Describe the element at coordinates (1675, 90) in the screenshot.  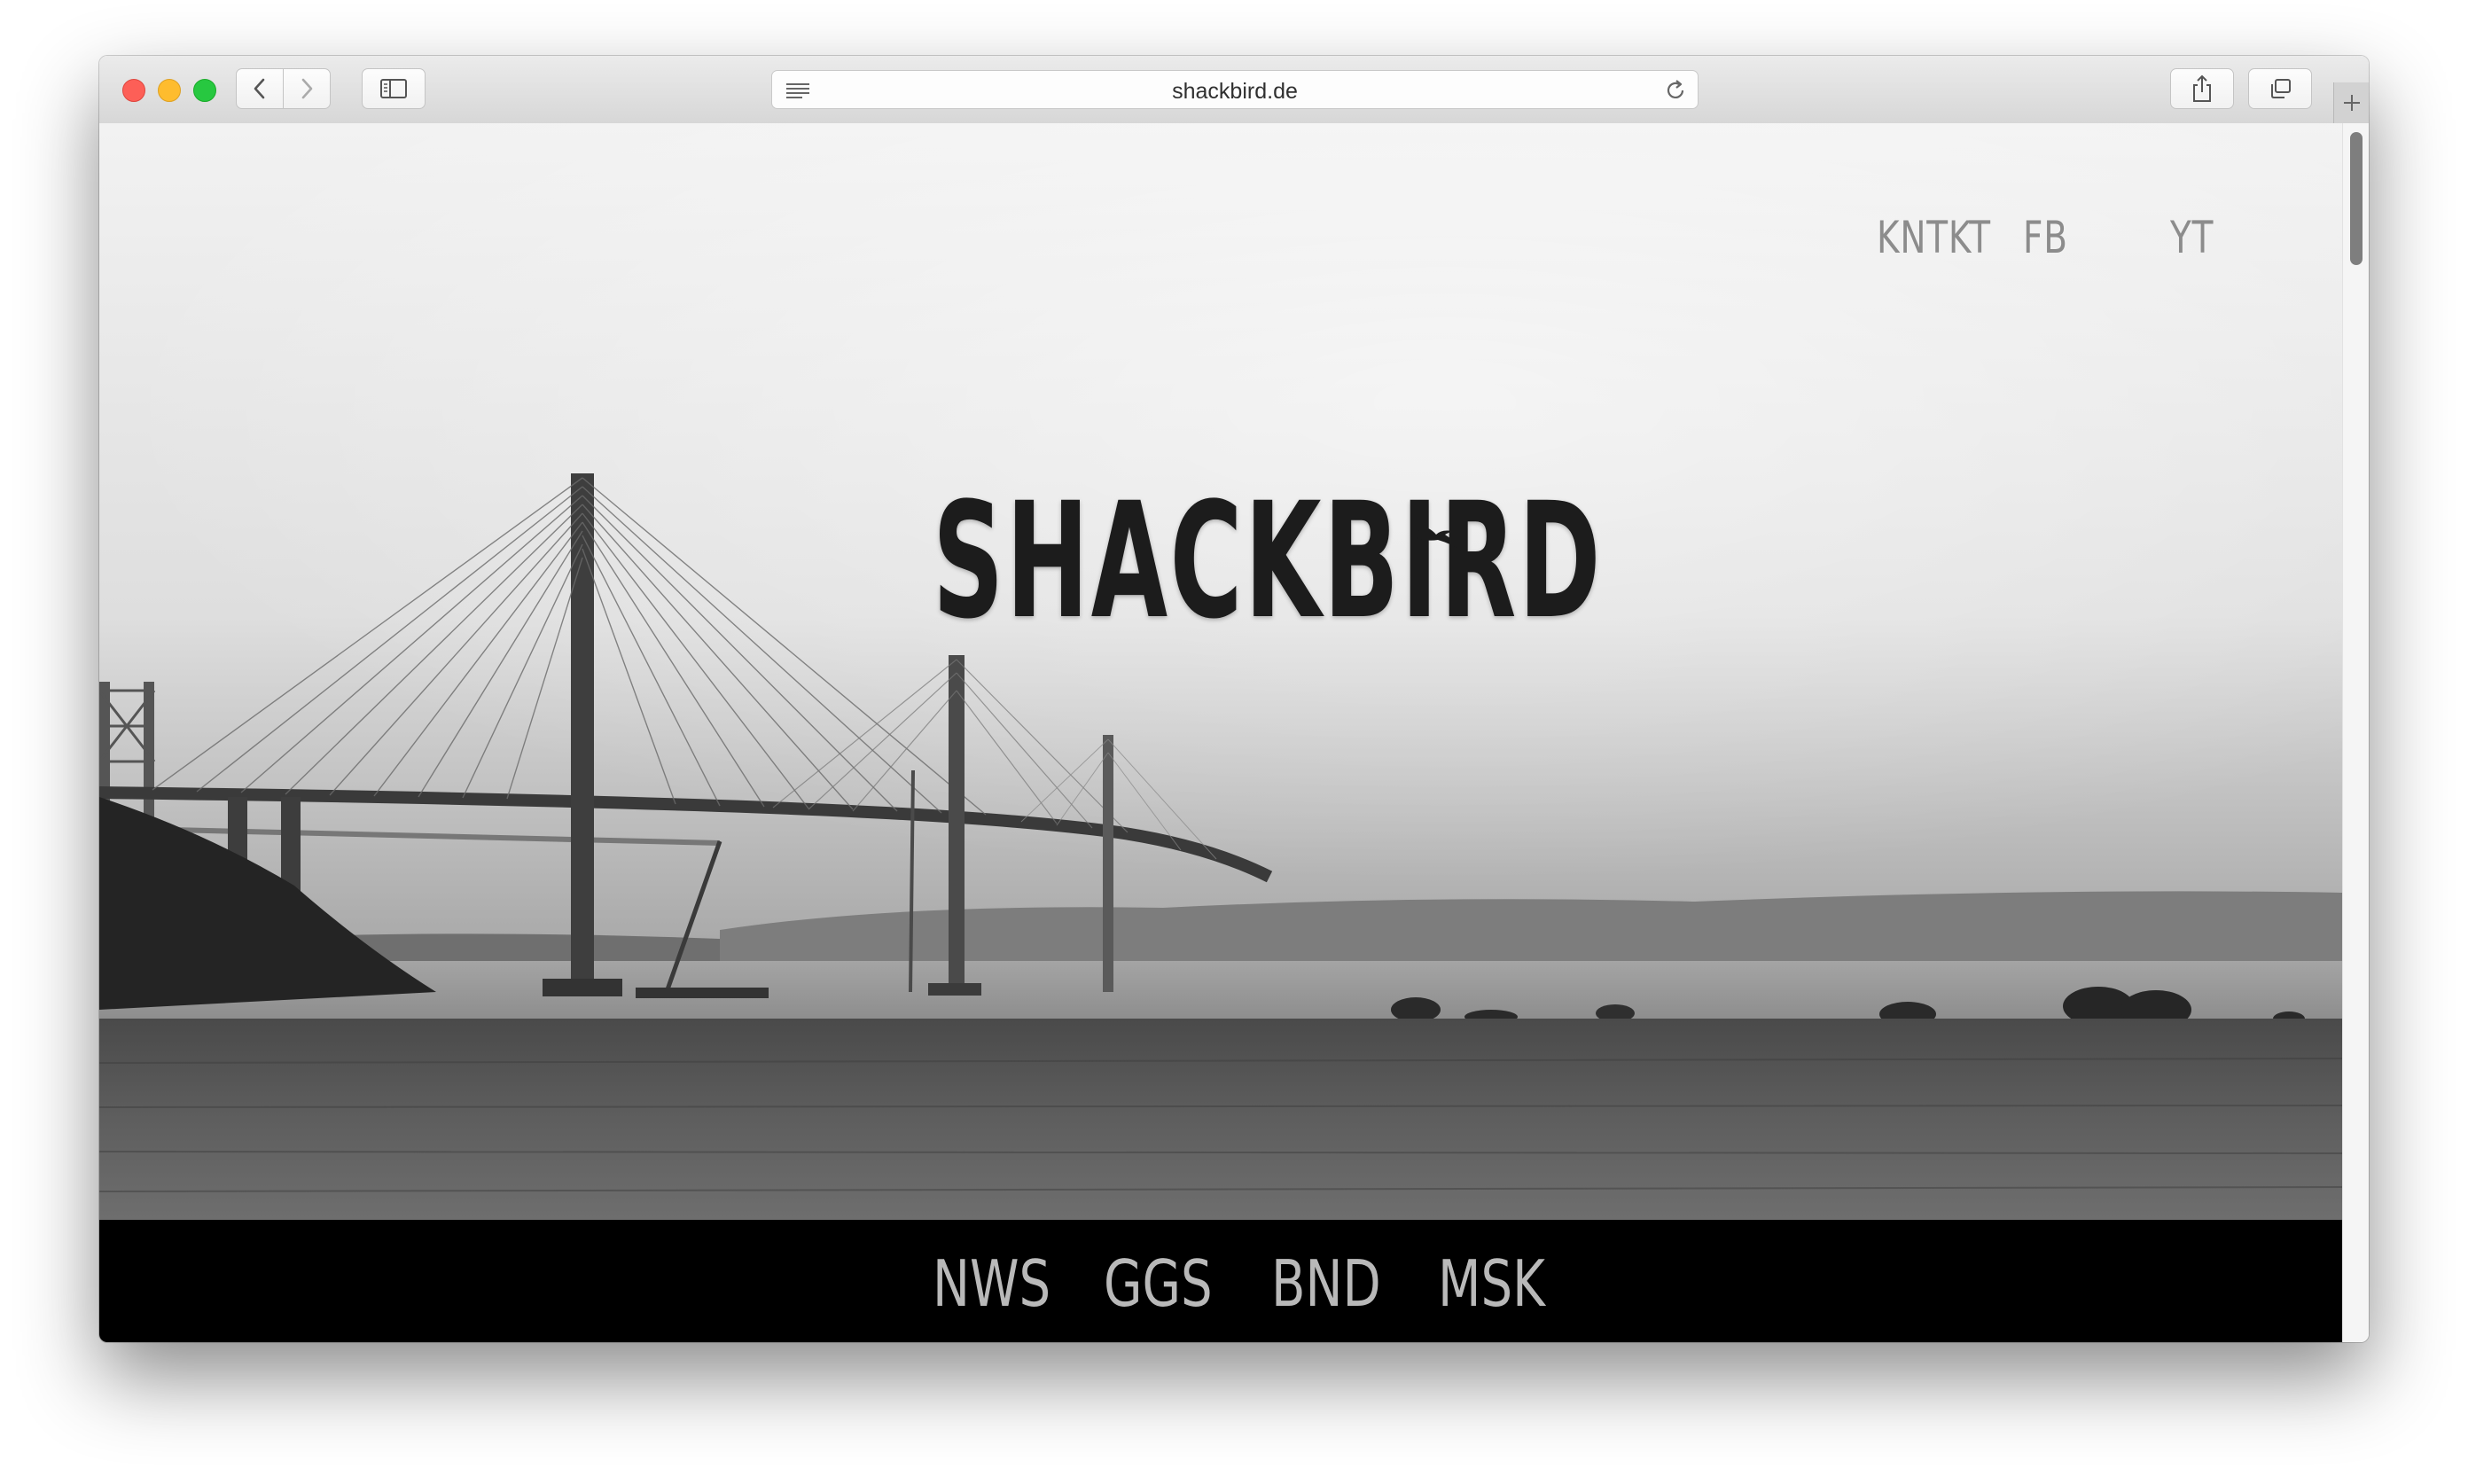
I see `reload-icon` at that location.